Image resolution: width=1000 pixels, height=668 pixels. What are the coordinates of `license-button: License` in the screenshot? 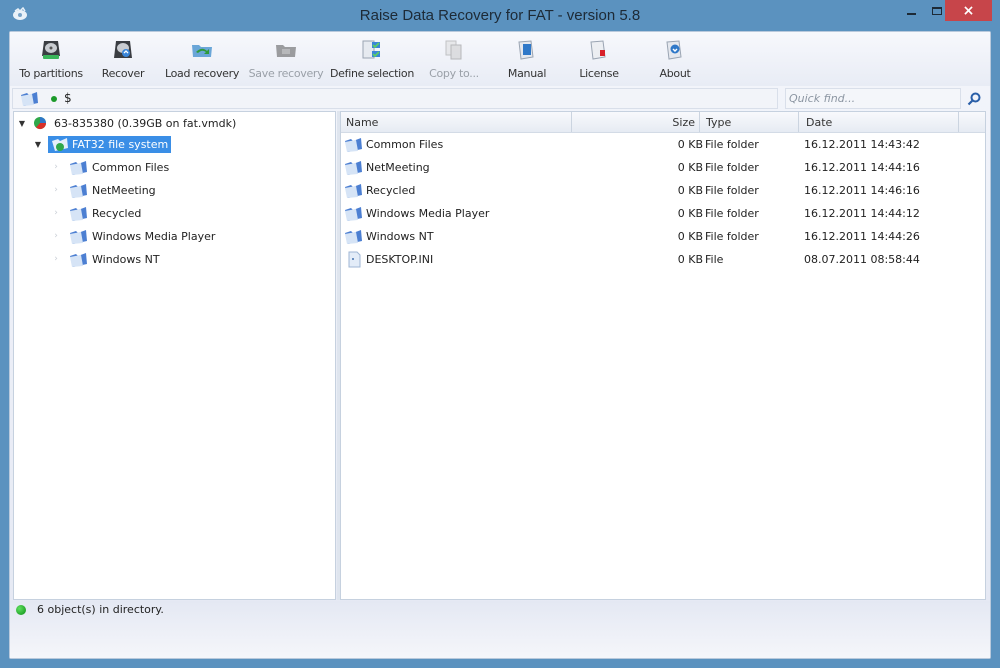 It's located at (599, 61).